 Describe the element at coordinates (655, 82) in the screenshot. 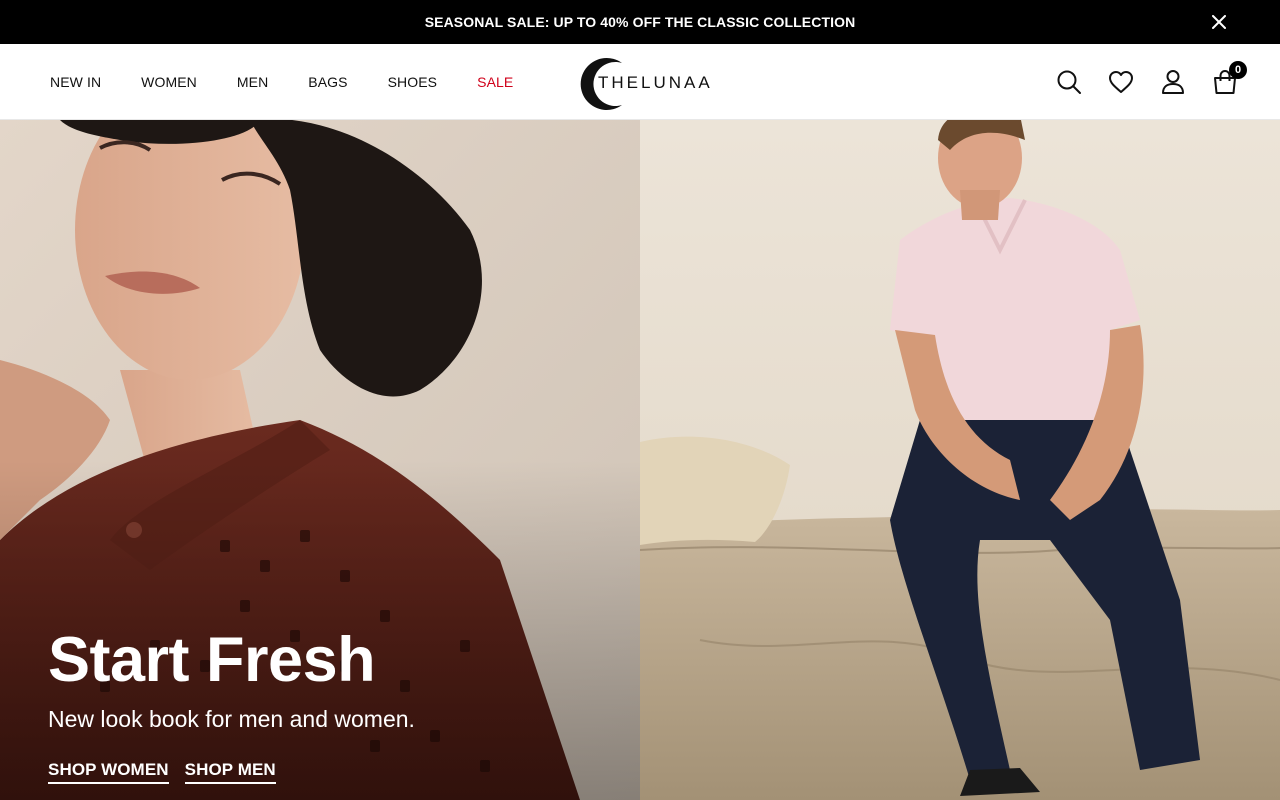

I see `logo-text: THELUNAA` at that location.